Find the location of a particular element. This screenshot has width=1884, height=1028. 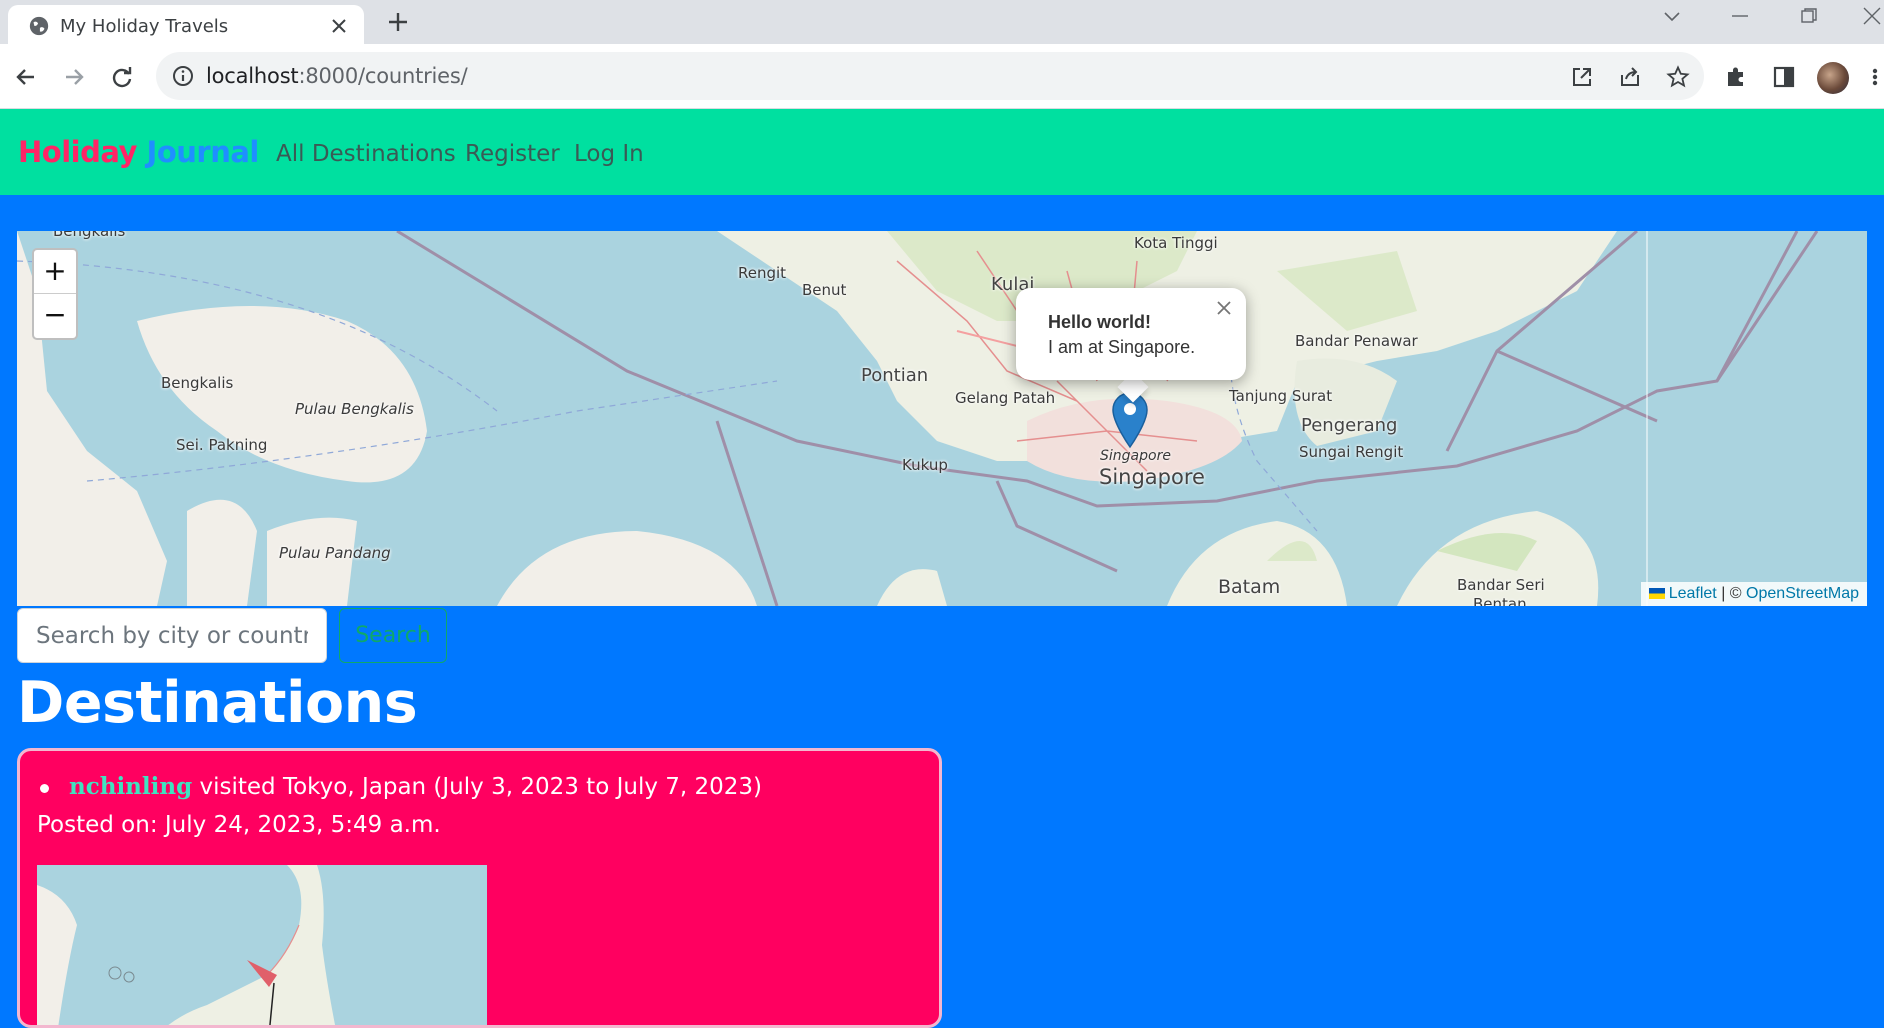

side-panel-icon is located at coordinates (1784, 77).